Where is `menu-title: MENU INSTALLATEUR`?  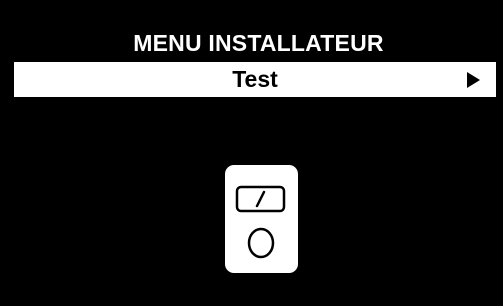
menu-title: MENU INSTALLATEUR is located at coordinates (258, 43).